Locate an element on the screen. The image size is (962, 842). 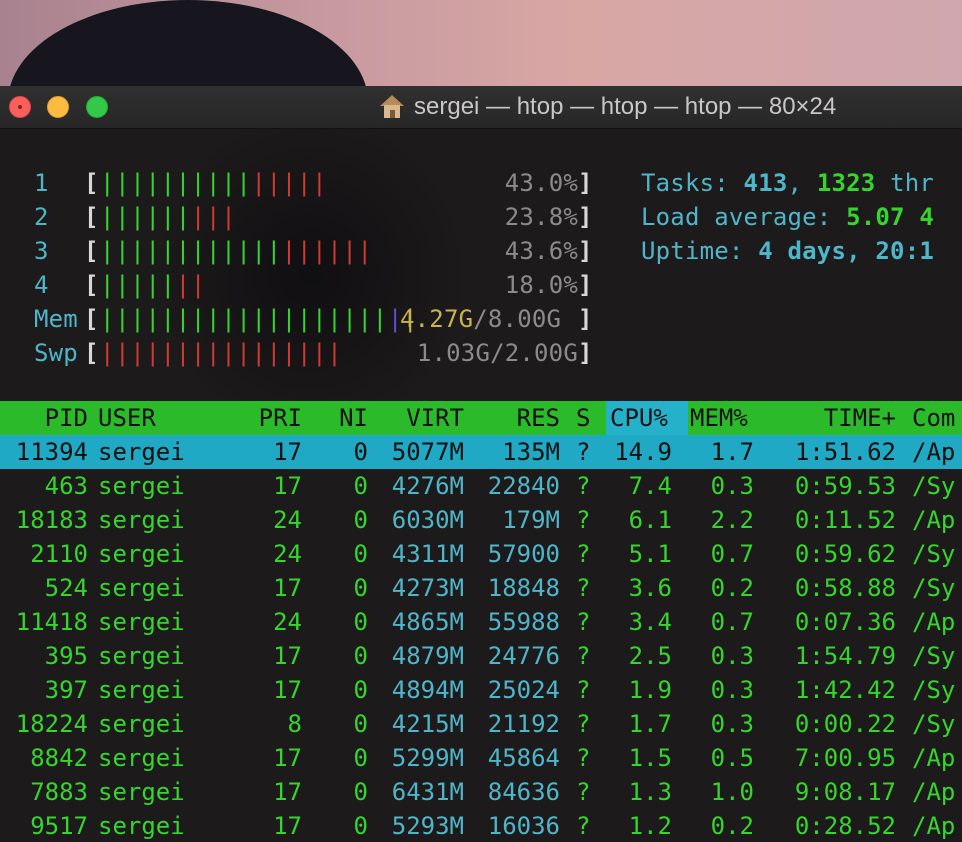
window-titlebar: sergei — htop — htop — htop — 80×24 is located at coordinates (481, 107).